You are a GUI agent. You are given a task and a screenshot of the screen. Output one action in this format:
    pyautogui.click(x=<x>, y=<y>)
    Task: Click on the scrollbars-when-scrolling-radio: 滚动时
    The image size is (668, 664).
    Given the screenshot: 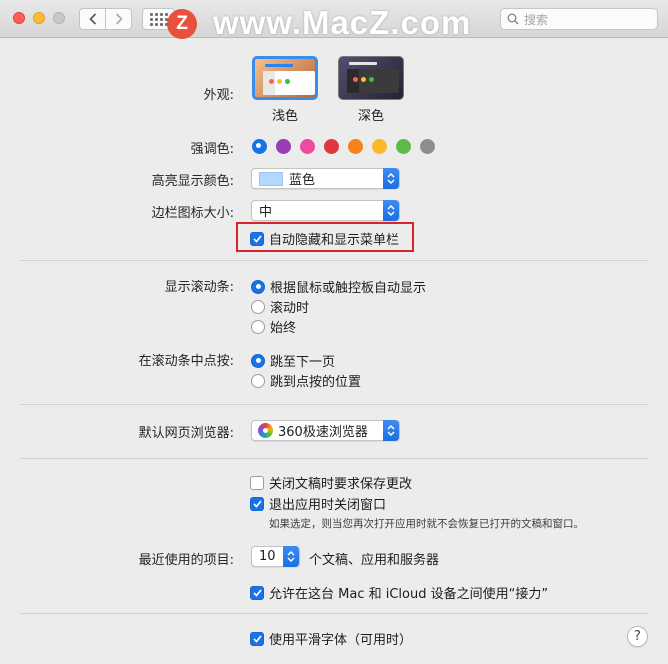 What is the action you would take?
    pyautogui.click(x=280, y=306)
    